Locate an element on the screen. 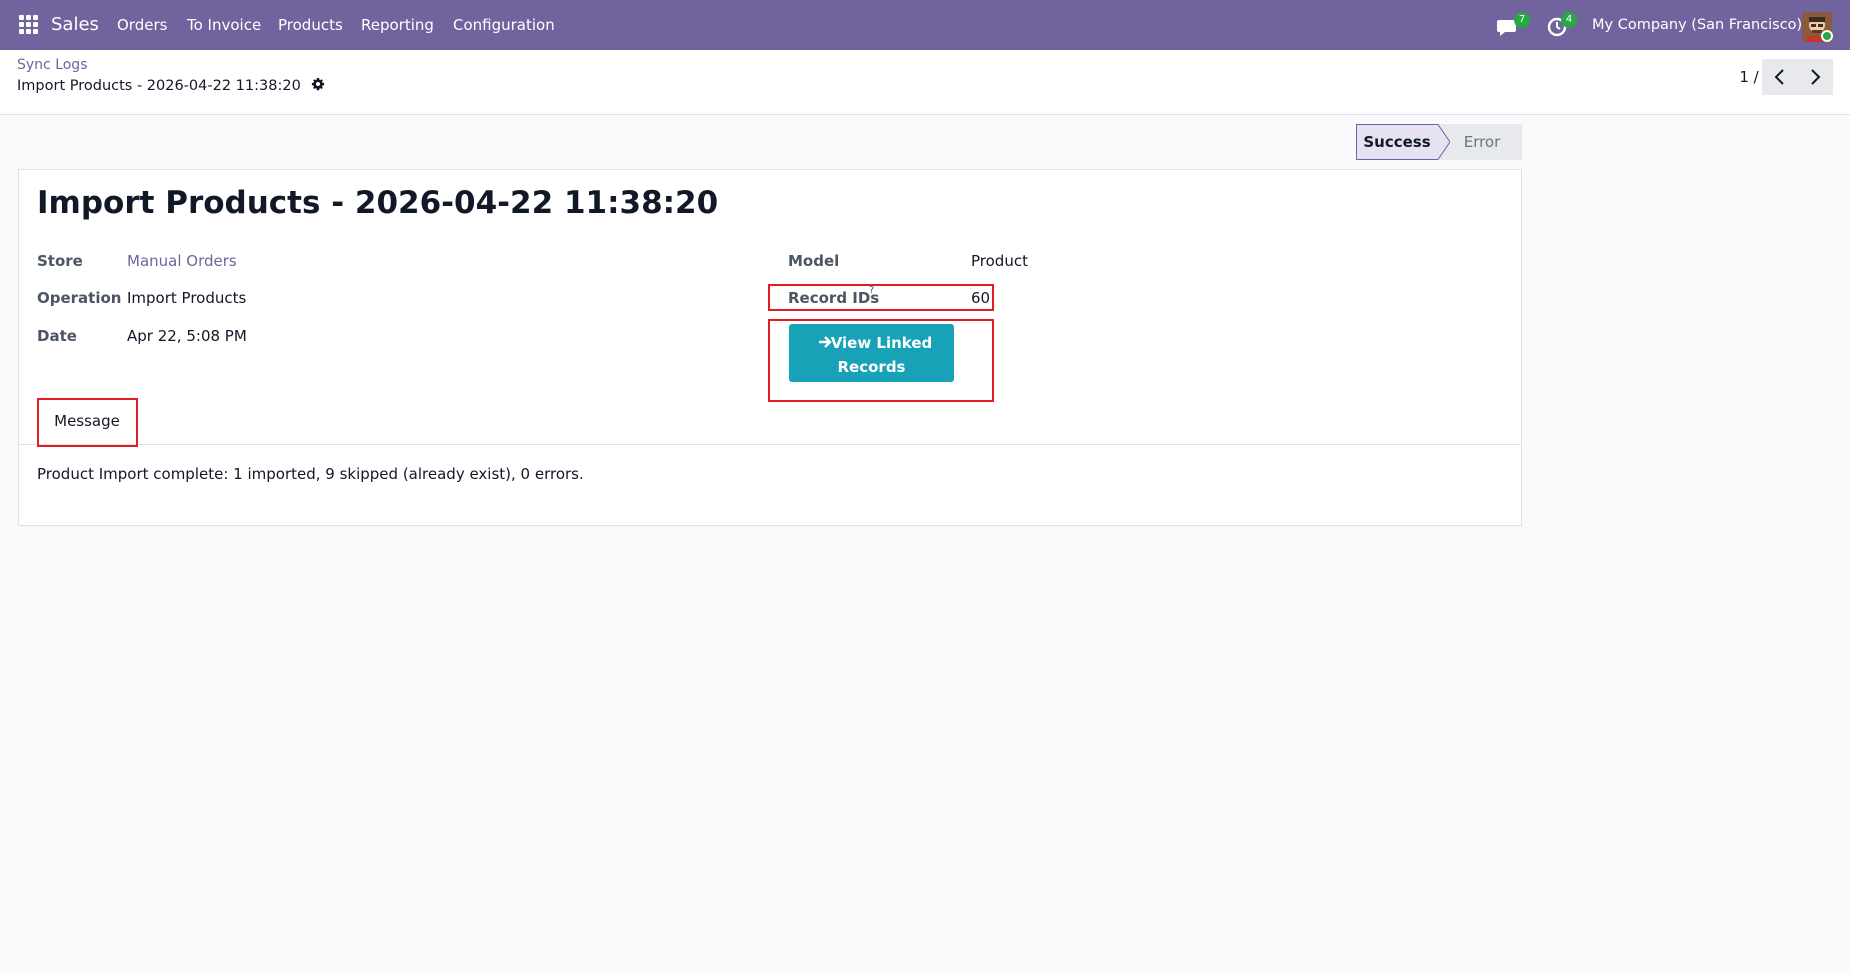 This screenshot has width=1850, height=972. status-success-label: Success is located at coordinates (1397, 142).